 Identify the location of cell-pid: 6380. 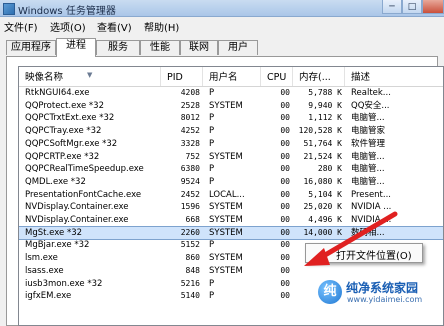
(190, 169).